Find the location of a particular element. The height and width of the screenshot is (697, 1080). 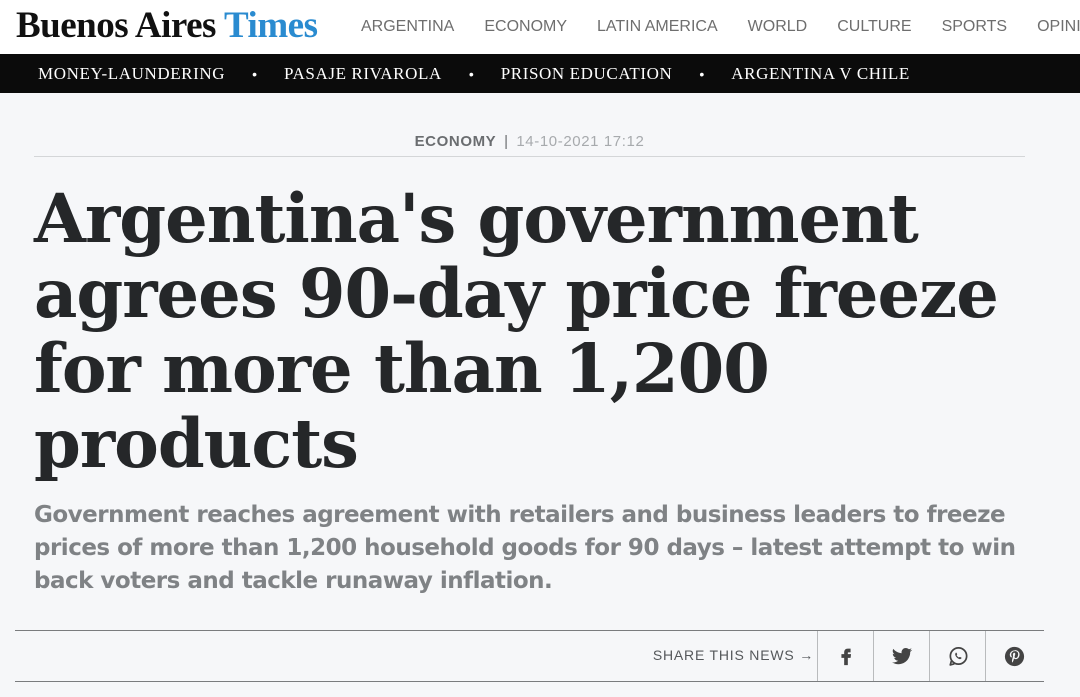

share-whatsapp-button is located at coordinates (957, 656).